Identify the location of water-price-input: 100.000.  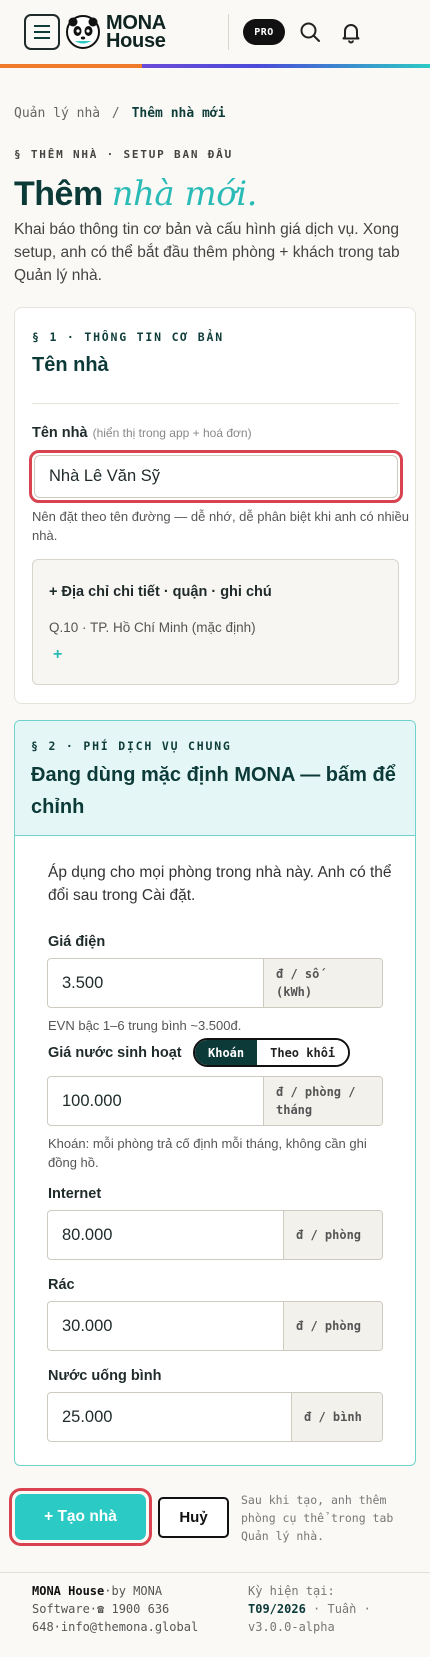
(155, 1101).